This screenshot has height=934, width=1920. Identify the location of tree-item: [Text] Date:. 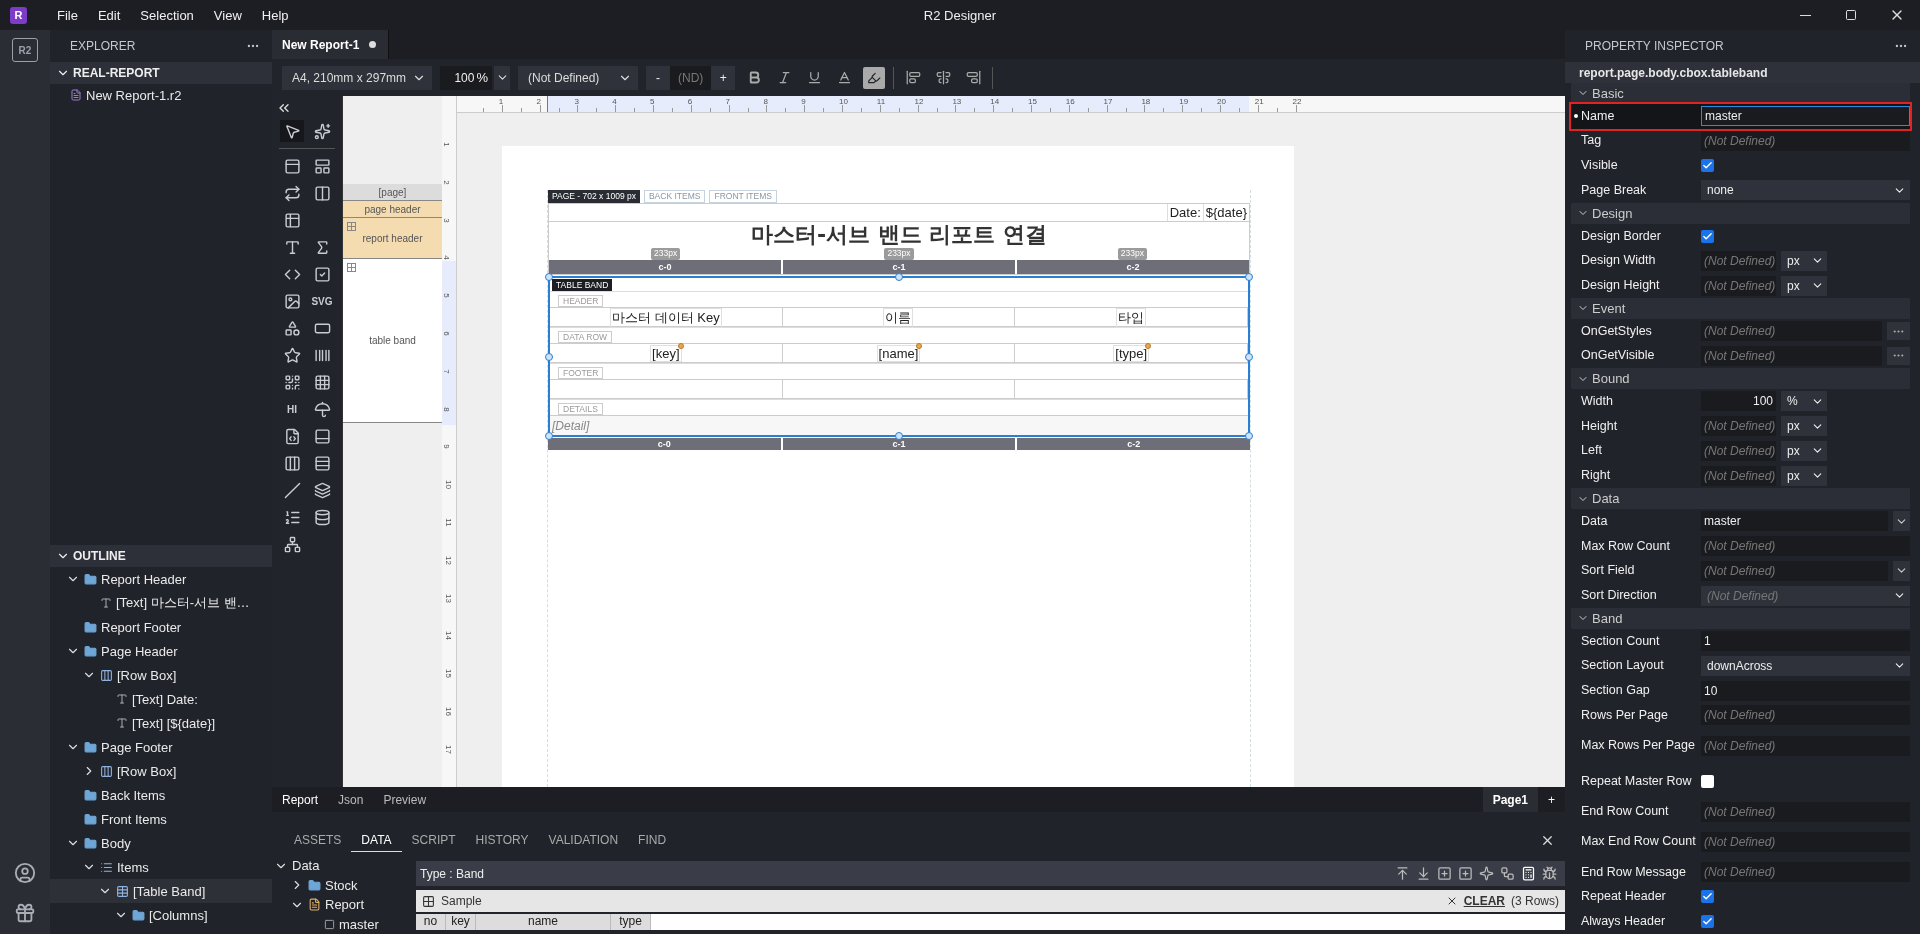
(161, 699).